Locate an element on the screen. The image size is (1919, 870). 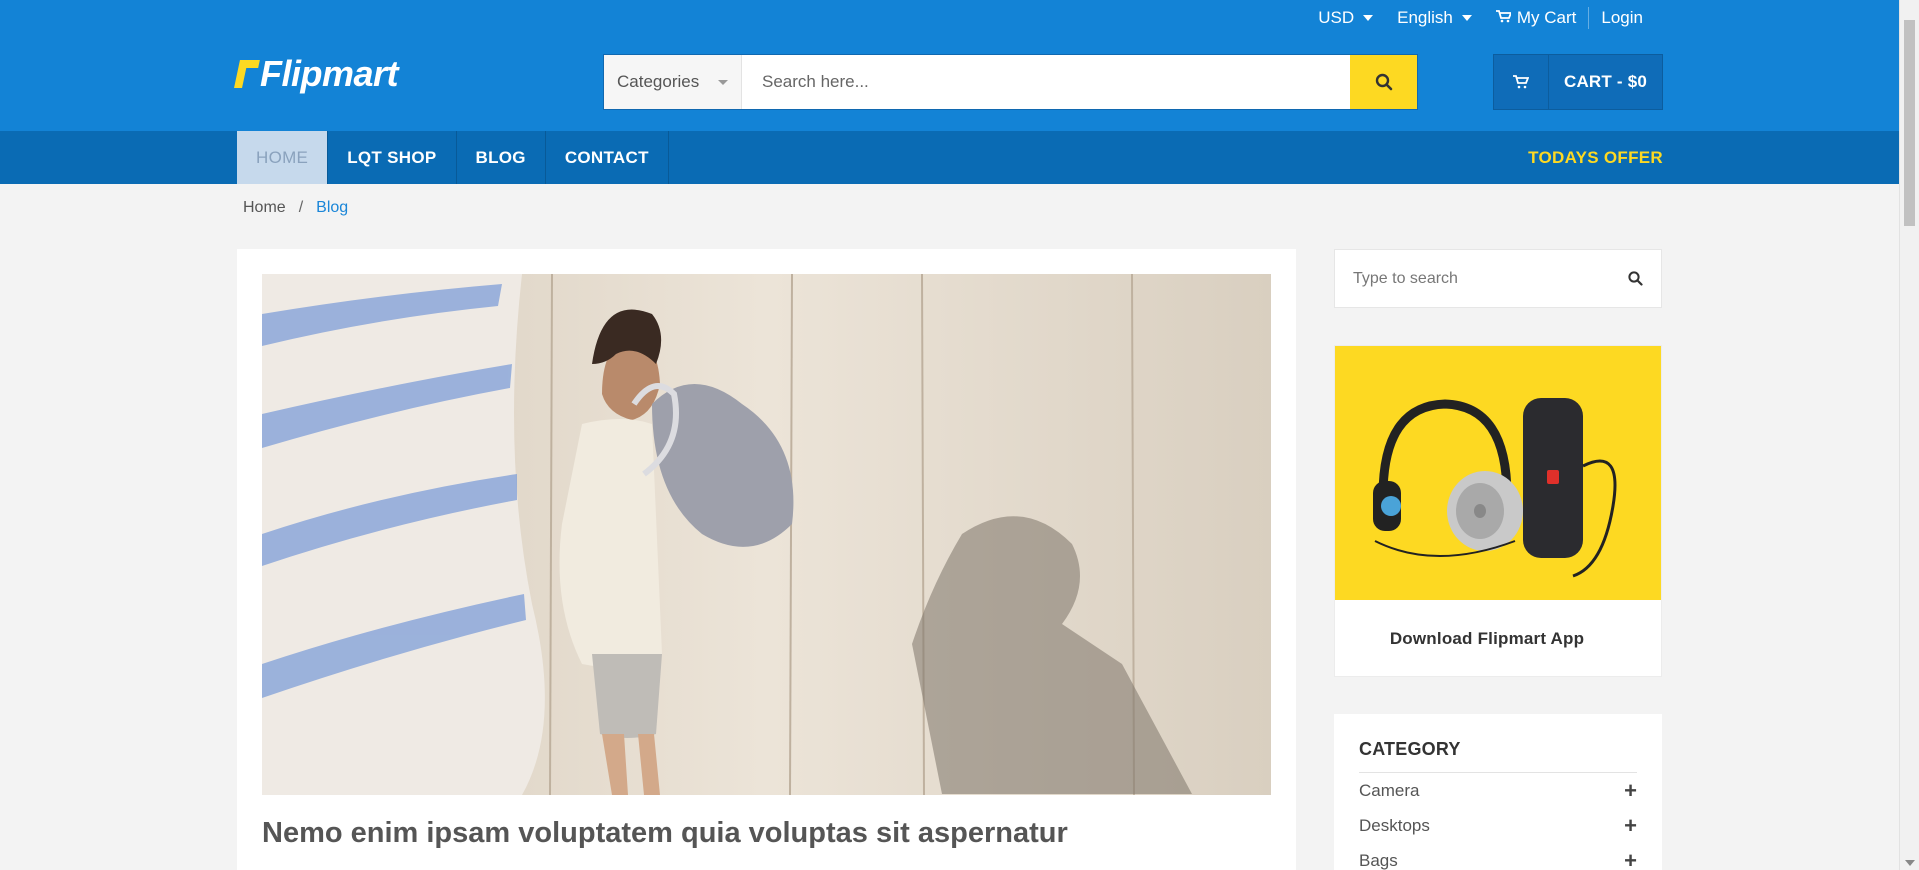
language-label: English is located at coordinates (1425, 17).